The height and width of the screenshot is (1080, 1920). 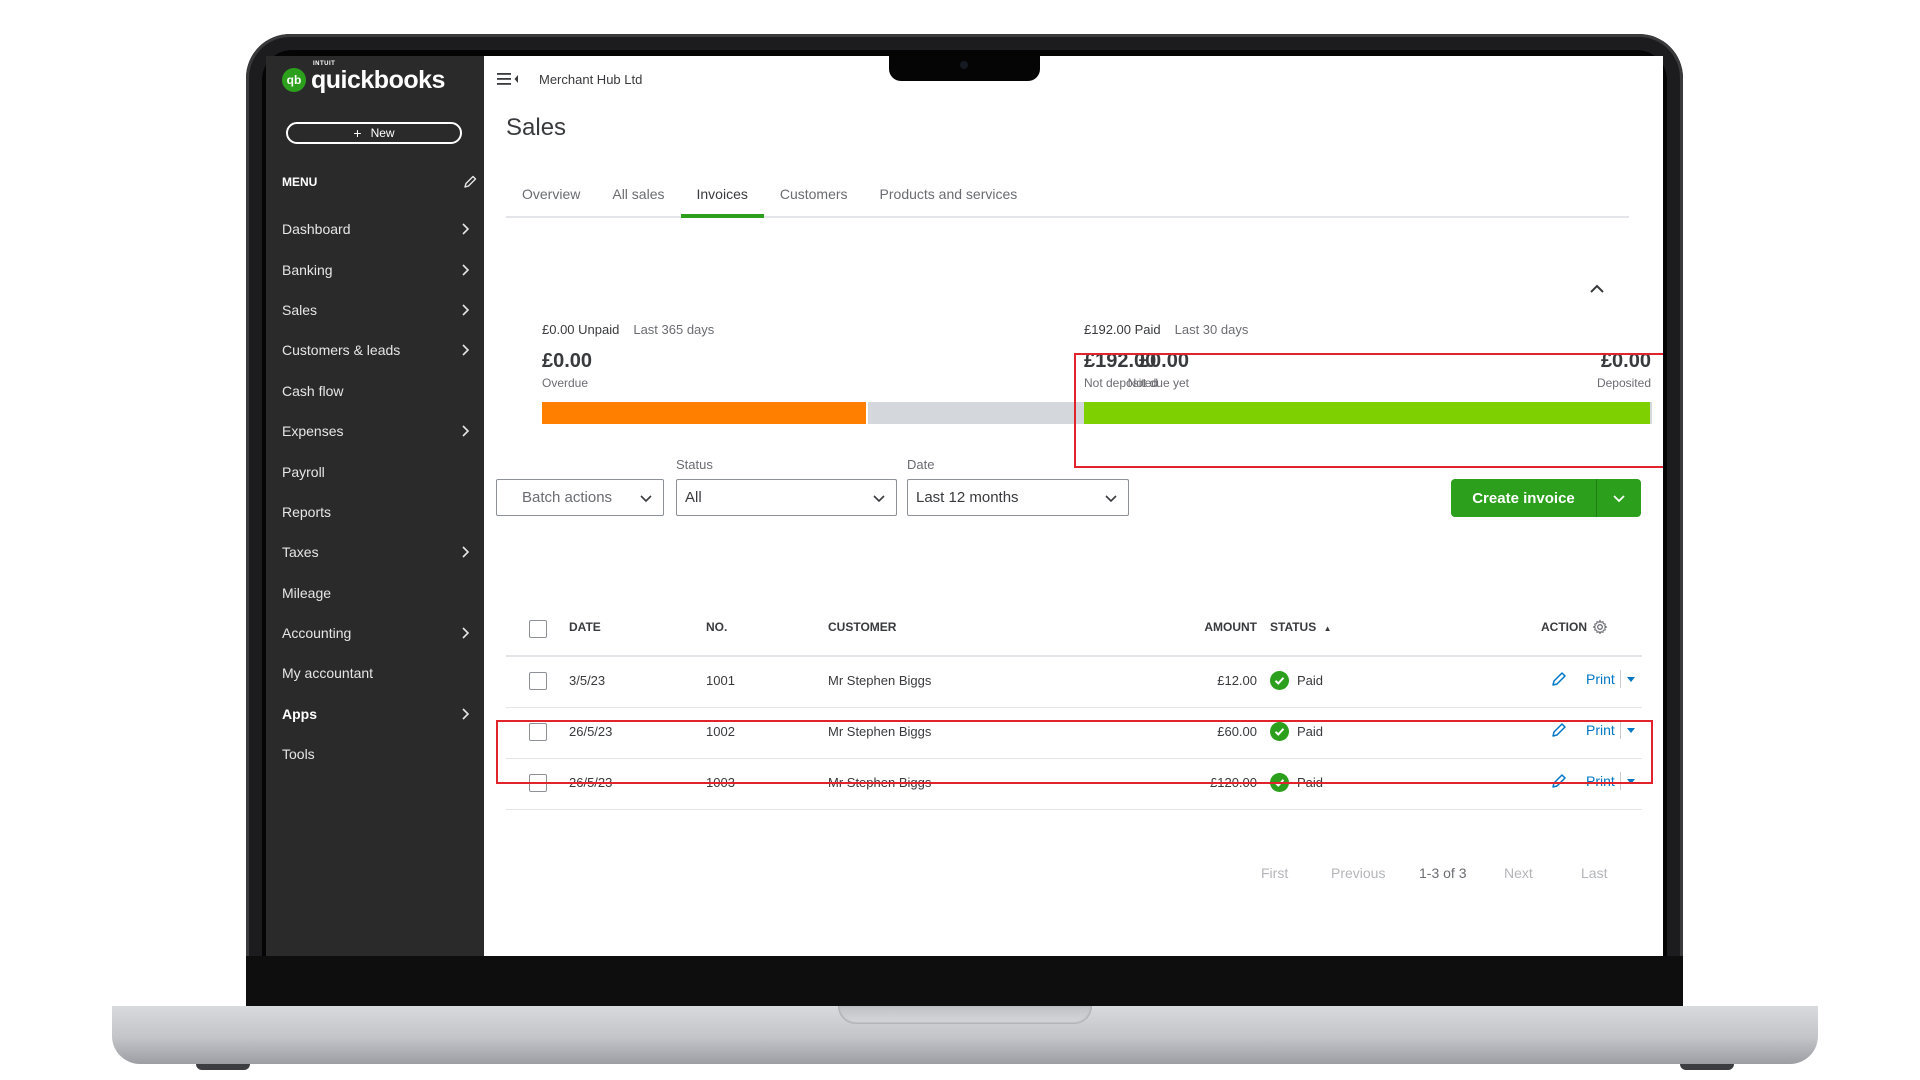 What do you see at coordinates (375, 512) in the screenshot?
I see `sidebar-item-reports: Reports` at bounding box center [375, 512].